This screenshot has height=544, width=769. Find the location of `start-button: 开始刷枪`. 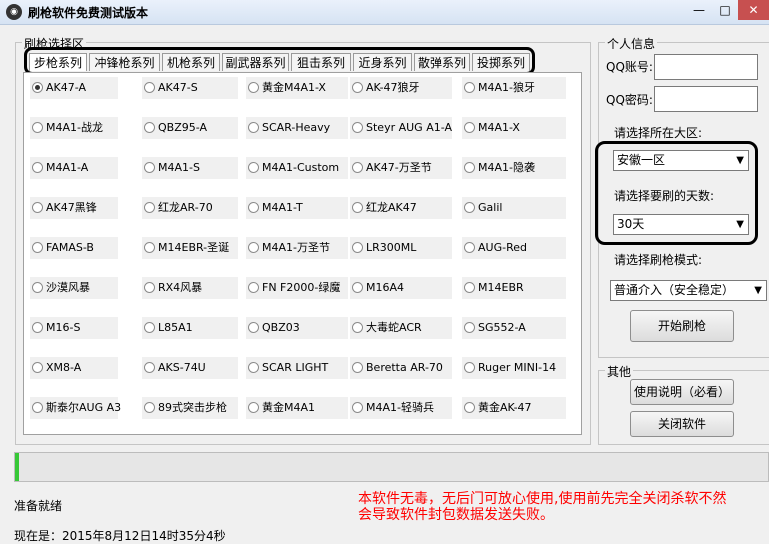

start-button: 开始刷枪 is located at coordinates (682, 326).